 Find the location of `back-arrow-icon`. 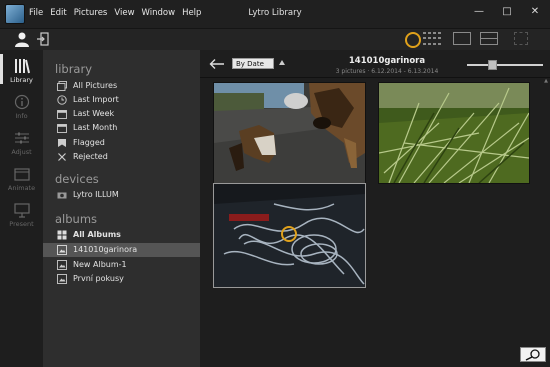

back-arrow-icon is located at coordinates (217, 64).